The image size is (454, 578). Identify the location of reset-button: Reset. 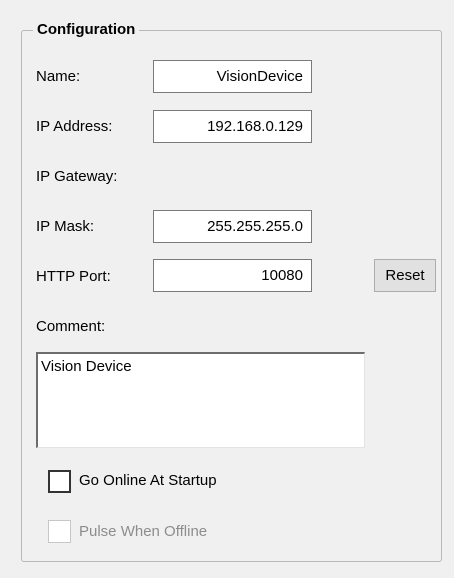
(405, 275).